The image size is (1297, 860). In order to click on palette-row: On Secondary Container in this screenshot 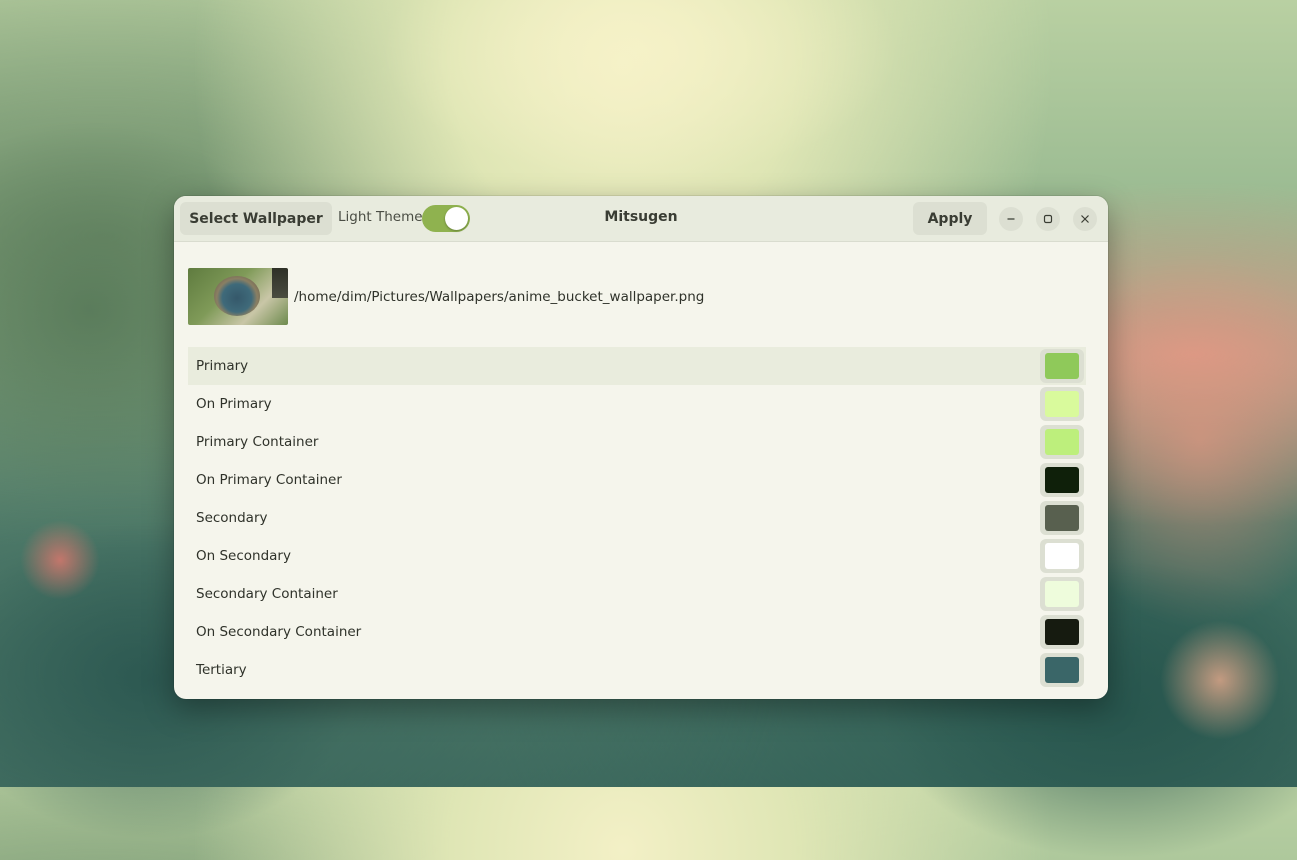, I will do `click(637, 632)`.